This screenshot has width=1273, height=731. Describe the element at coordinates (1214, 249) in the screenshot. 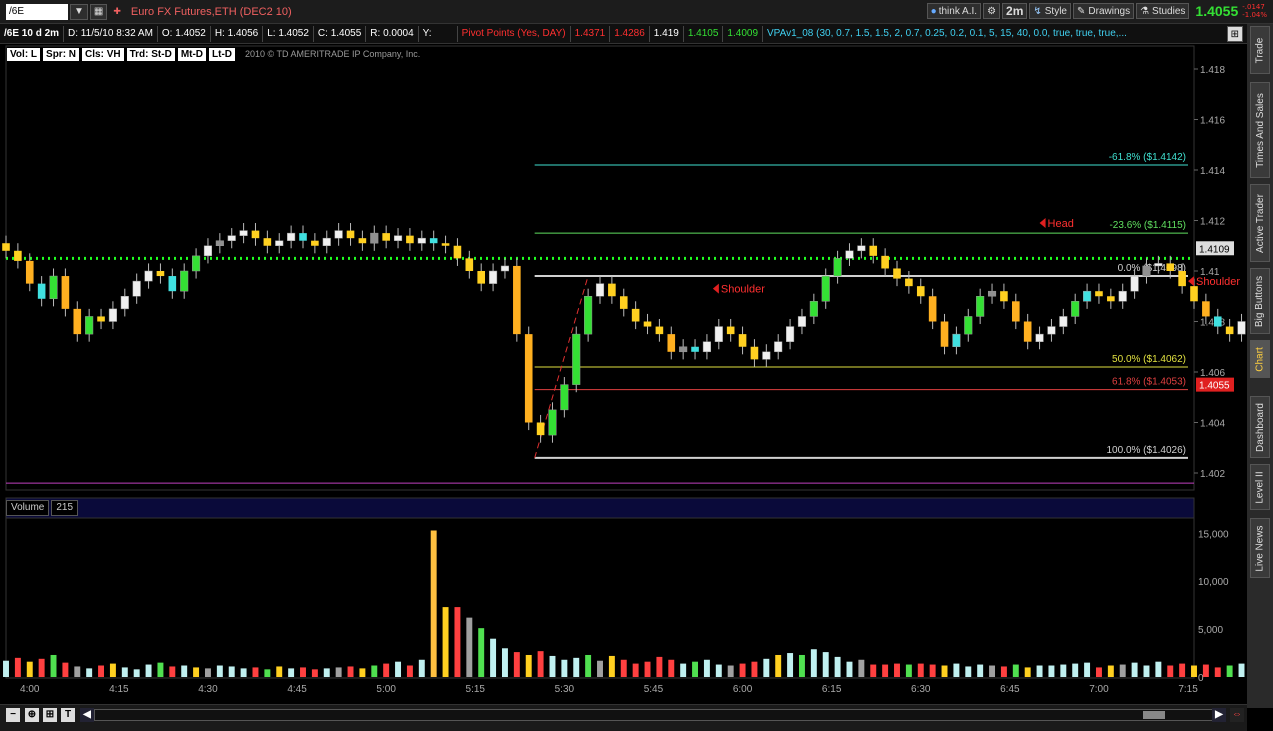

I see `price-axis-tag-label: 1.4109` at that location.